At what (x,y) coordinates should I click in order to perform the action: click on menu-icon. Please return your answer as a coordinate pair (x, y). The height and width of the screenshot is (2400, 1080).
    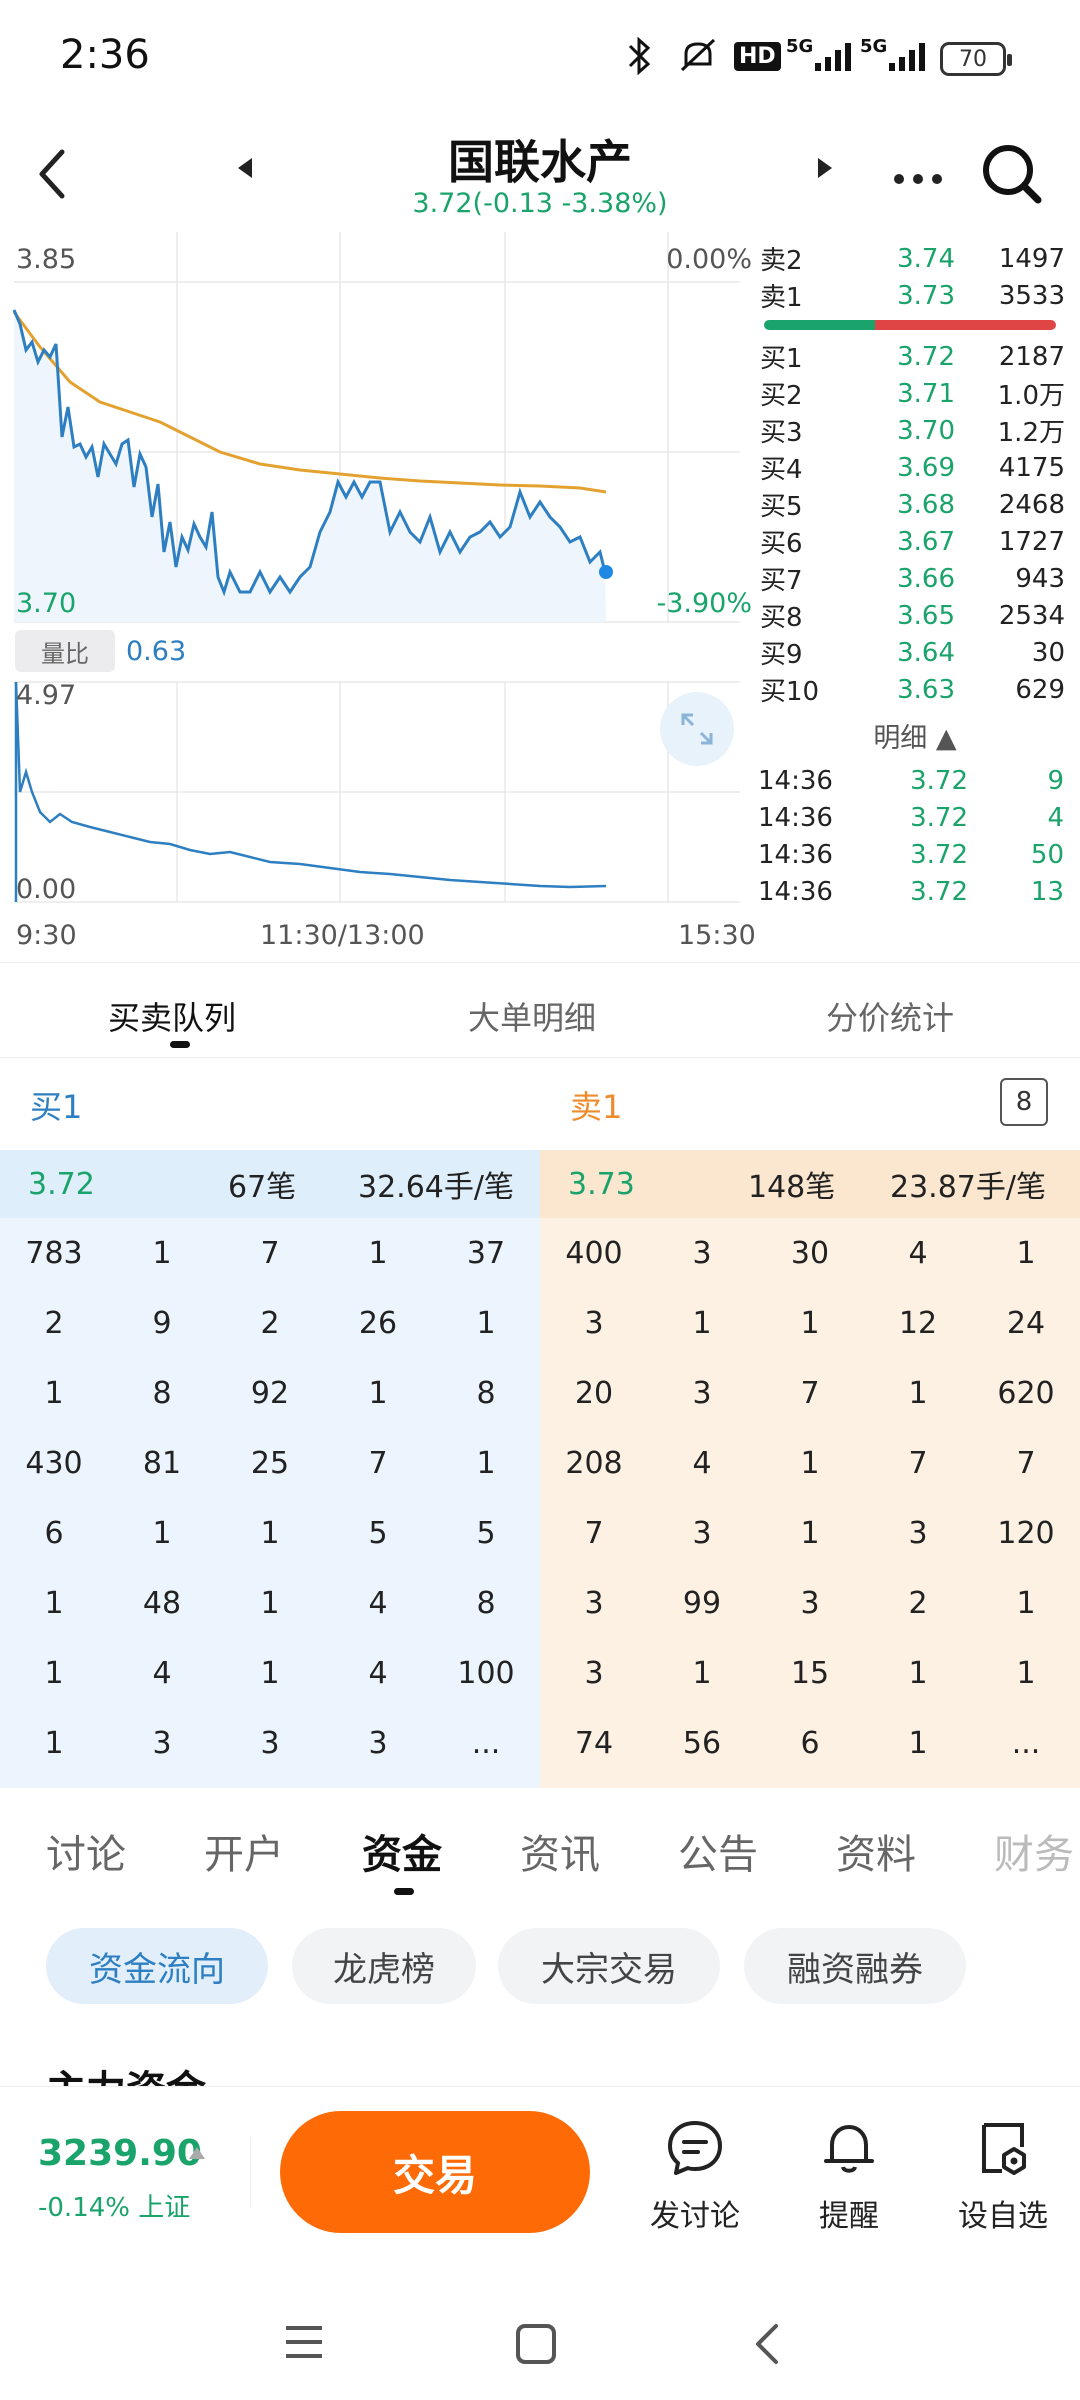
    Looking at the image, I should click on (304, 2344).